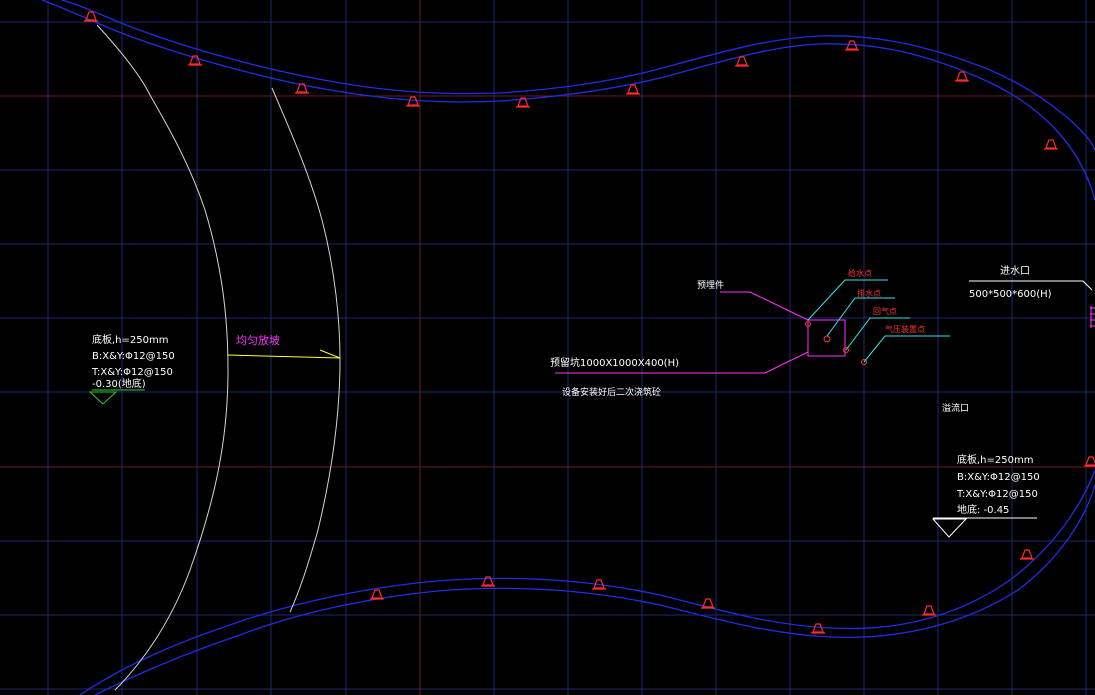  What do you see at coordinates (995, 459) in the screenshot?
I see `right-slab-line1: 底板,h=250mm` at bounding box center [995, 459].